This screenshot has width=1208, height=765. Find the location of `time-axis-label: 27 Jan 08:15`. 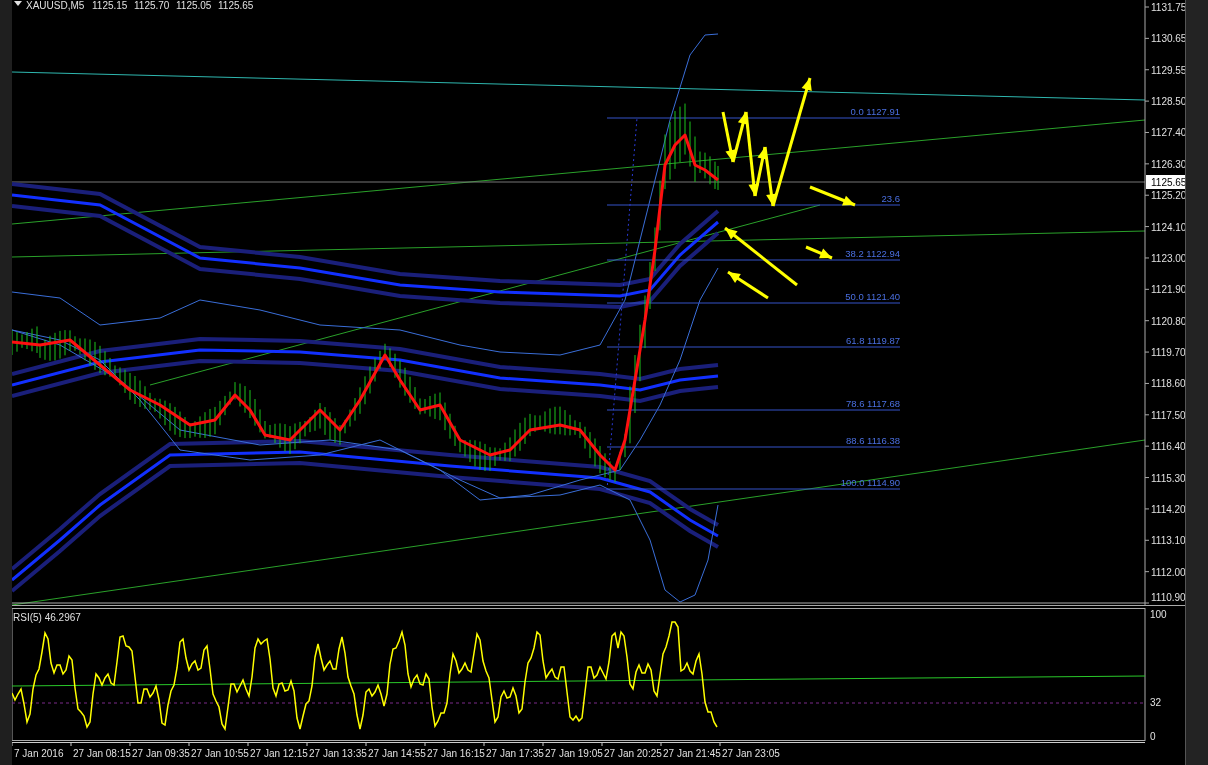

time-axis-label: 27 Jan 08:15 is located at coordinates (102, 753).